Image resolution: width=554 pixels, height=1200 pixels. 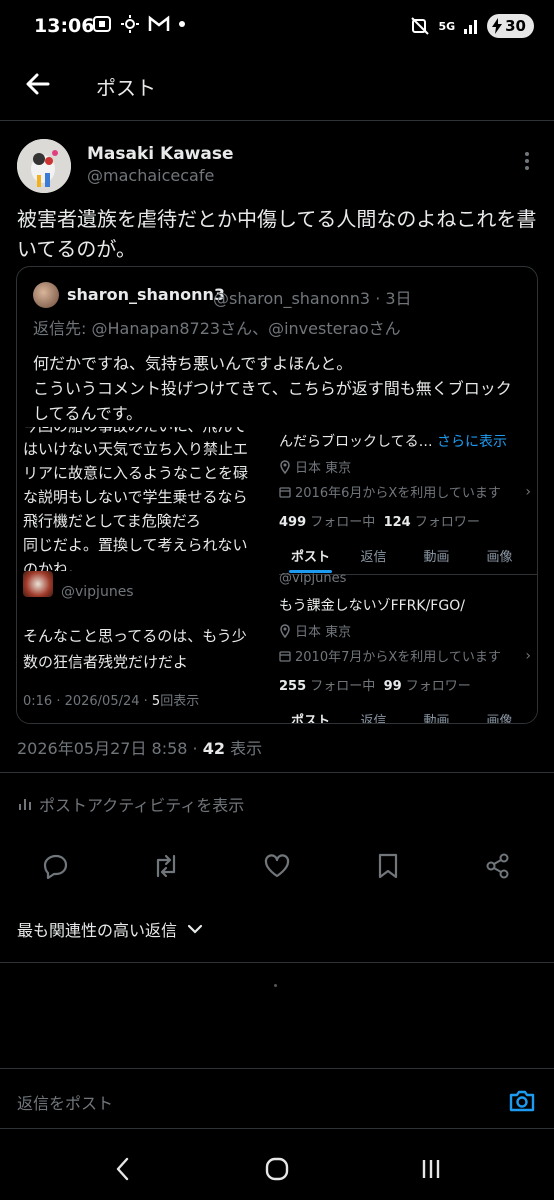 I want to click on timestamp-text: 2026年05月27日 8:58 ·, so click(x=110, y=748).